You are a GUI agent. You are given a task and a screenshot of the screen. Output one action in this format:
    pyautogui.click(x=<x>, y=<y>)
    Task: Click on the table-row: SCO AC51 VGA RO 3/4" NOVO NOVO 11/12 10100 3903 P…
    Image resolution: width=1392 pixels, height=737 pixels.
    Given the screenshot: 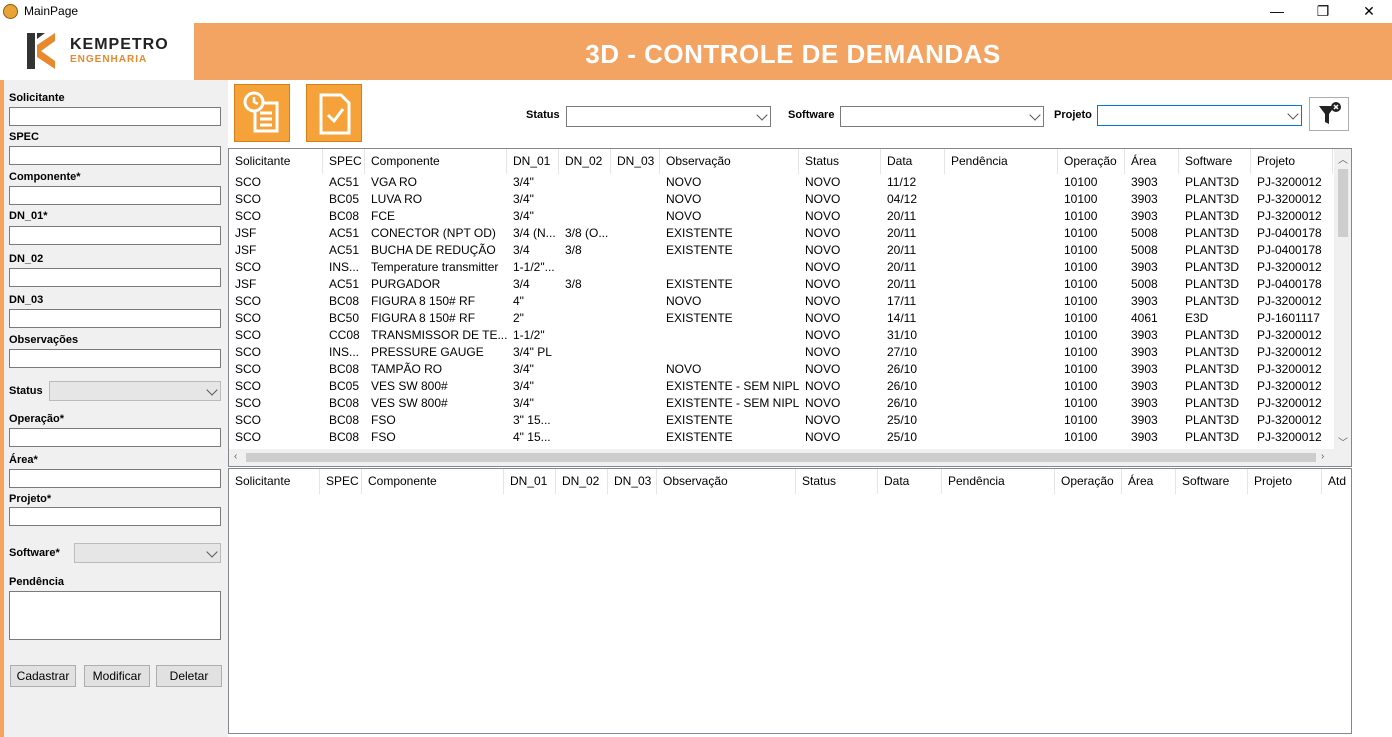 What is the action you would take?
    pyautogui.click(x=781, y=182)
    